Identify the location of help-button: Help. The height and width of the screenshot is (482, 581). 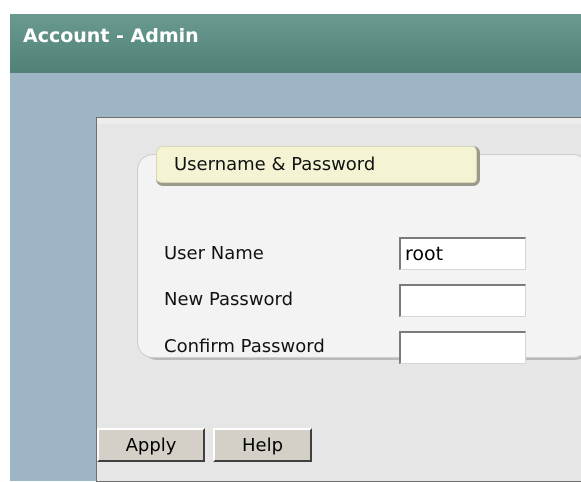
(262, 445).